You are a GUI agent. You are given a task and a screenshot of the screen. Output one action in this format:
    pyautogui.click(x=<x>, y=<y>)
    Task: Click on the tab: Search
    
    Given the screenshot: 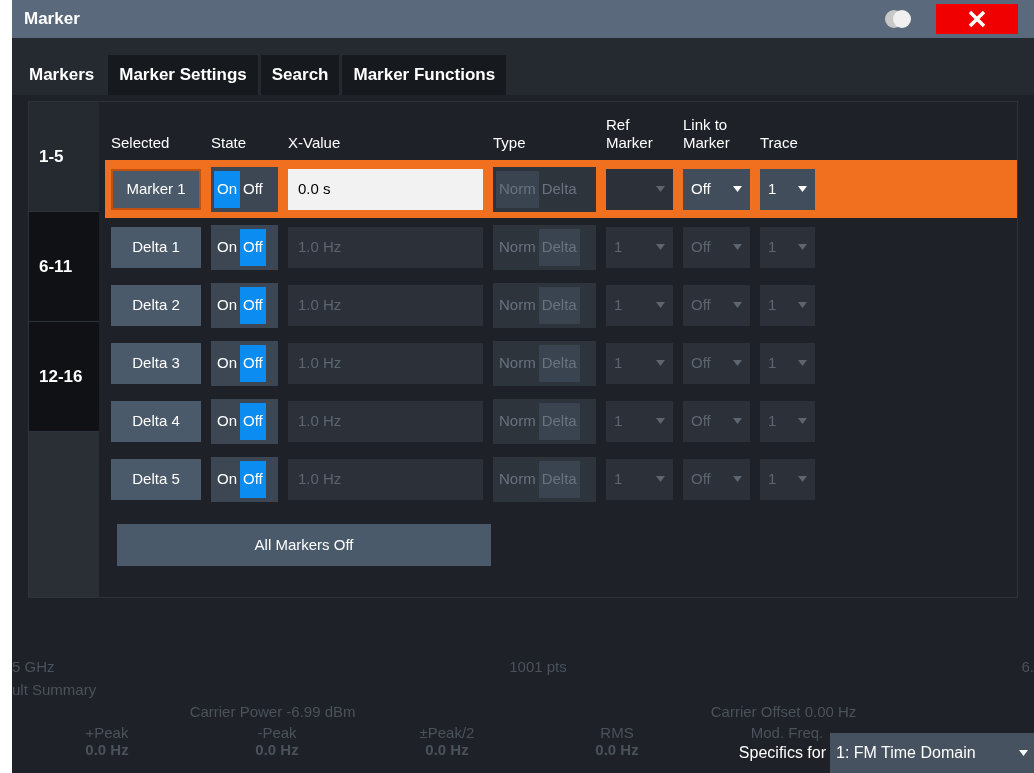 What is the action you would take?
    pyautogui.click(x=300, y=75)
    